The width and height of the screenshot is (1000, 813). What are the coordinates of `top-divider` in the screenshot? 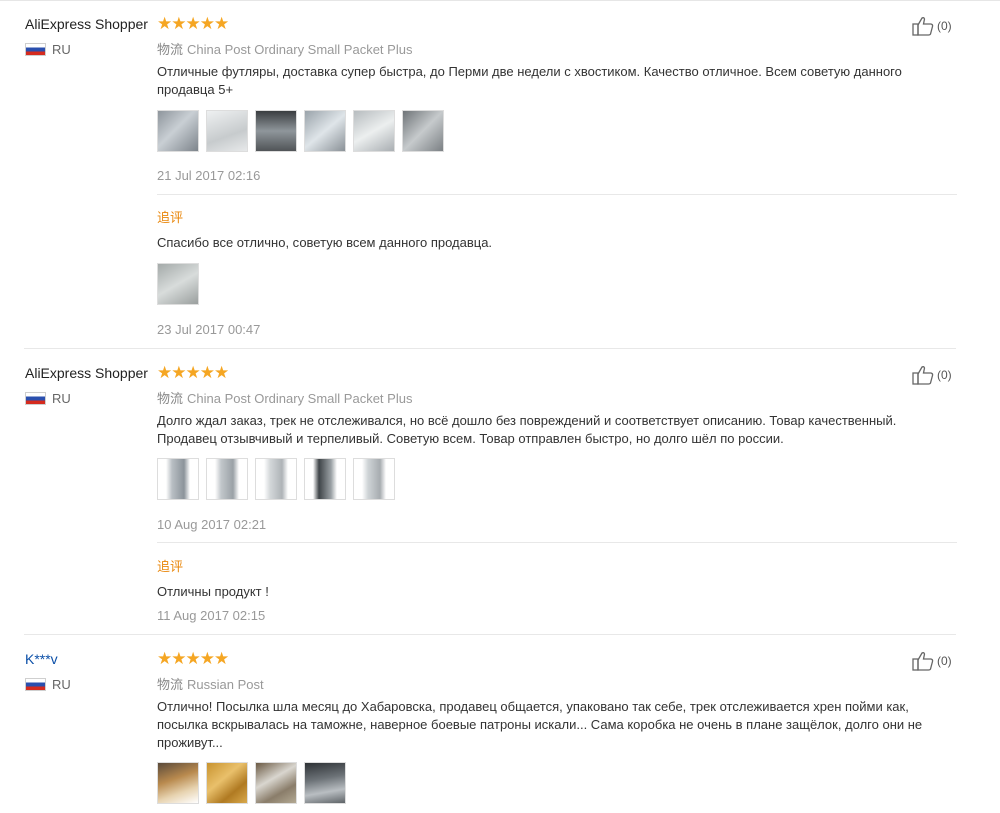 It's located at (500, 0).